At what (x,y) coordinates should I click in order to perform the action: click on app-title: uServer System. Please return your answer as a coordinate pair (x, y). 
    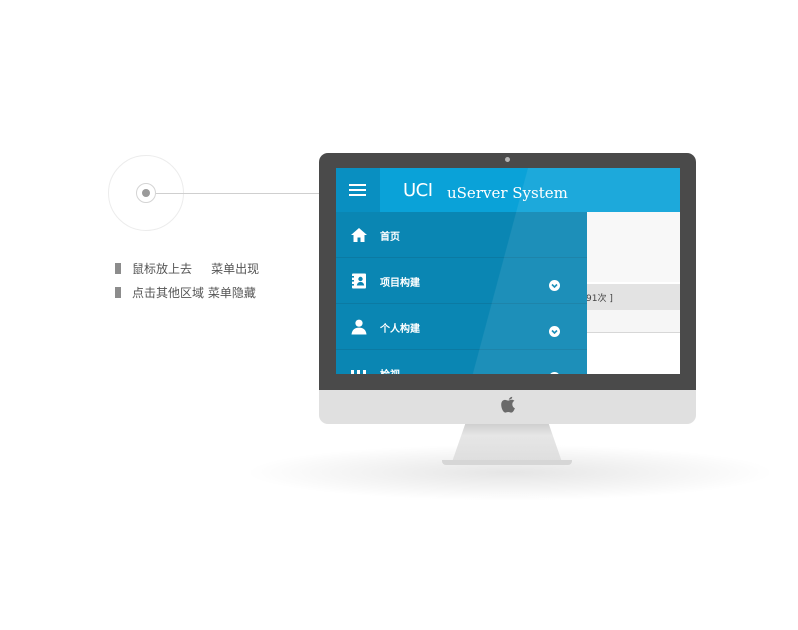
    Looking at the image, I should click on (507, 193).